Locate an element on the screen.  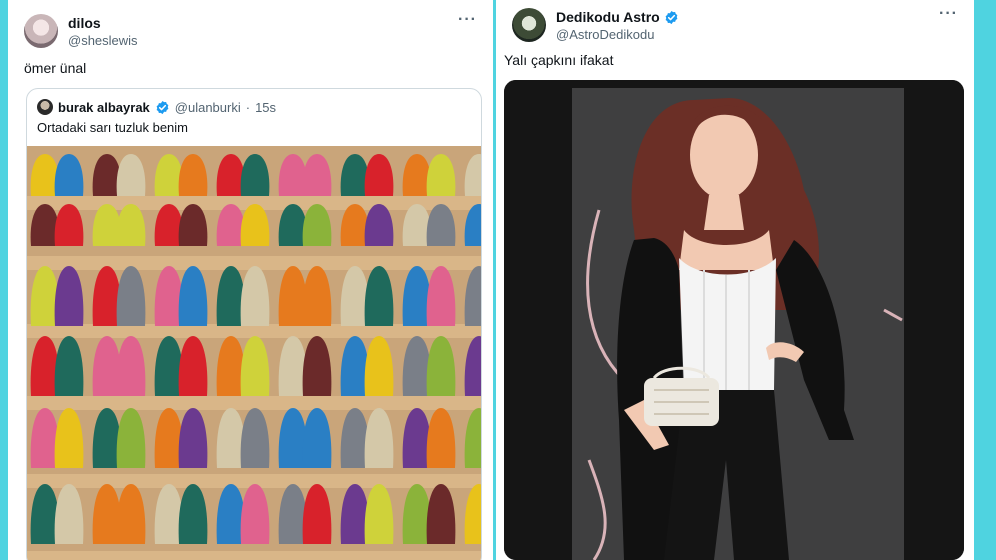
quoted-tweet-text: Ortadaki sarı tuzluk benim is located at coordinates (113, 127).